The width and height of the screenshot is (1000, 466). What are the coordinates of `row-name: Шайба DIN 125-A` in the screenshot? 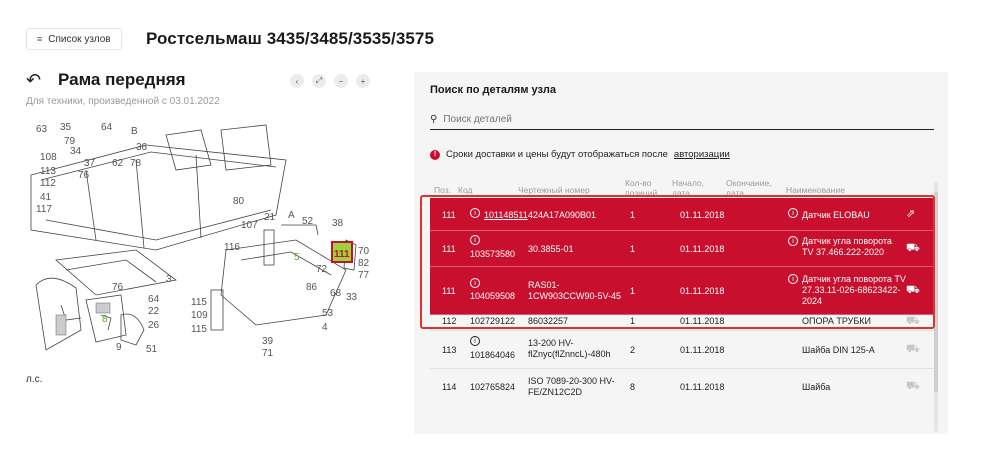 It's located at (838, 350).